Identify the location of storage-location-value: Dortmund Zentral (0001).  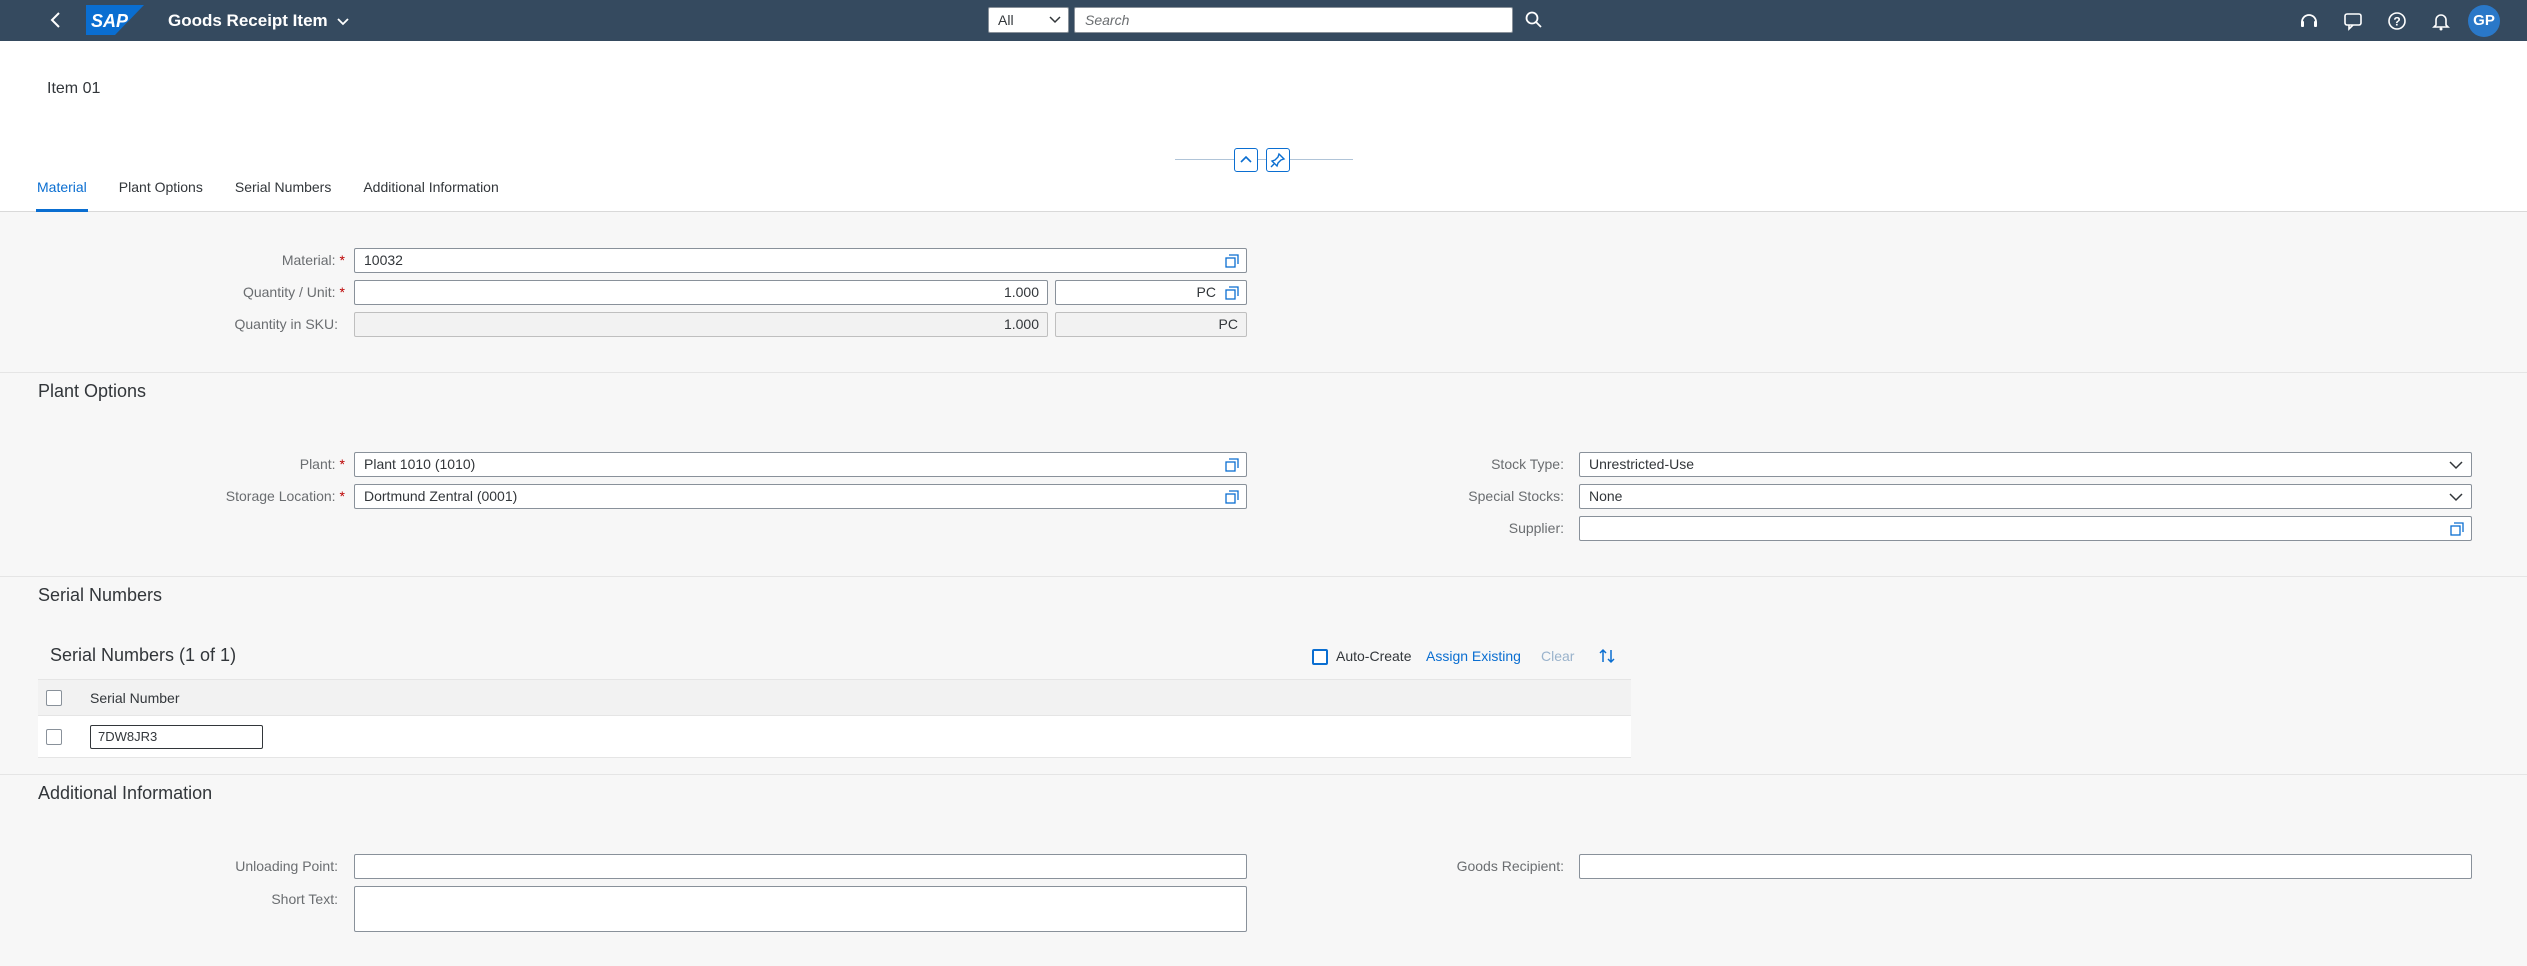
(441, 496).